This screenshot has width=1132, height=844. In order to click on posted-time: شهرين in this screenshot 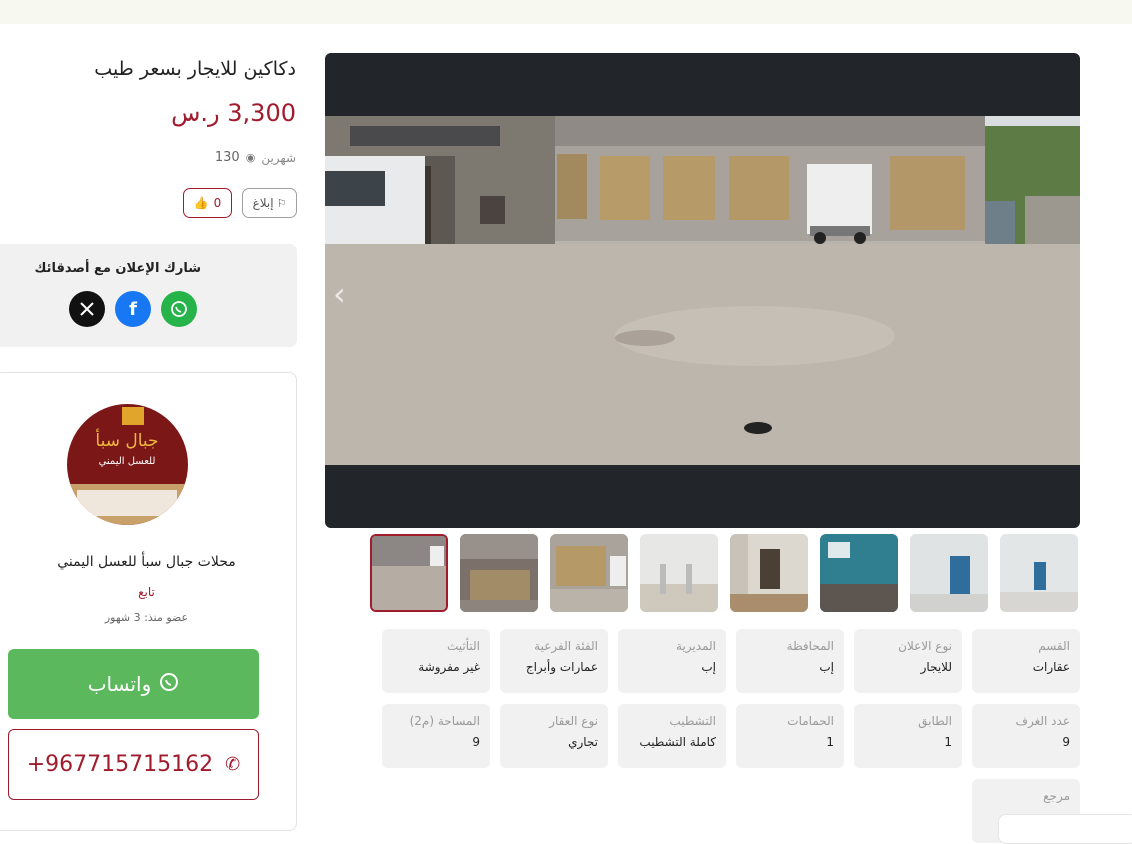, I will do `click(278, 157)`.